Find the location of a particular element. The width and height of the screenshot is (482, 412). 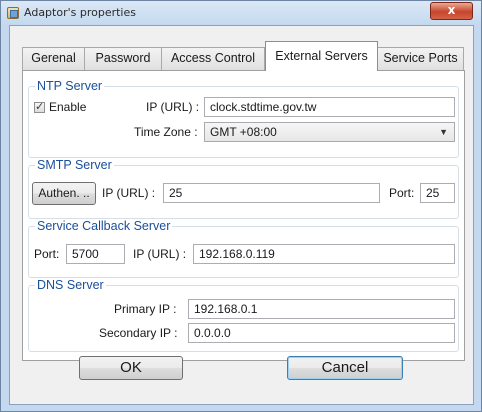

timezone-value: GMT +08:00 is located at coordinates (243, 132).